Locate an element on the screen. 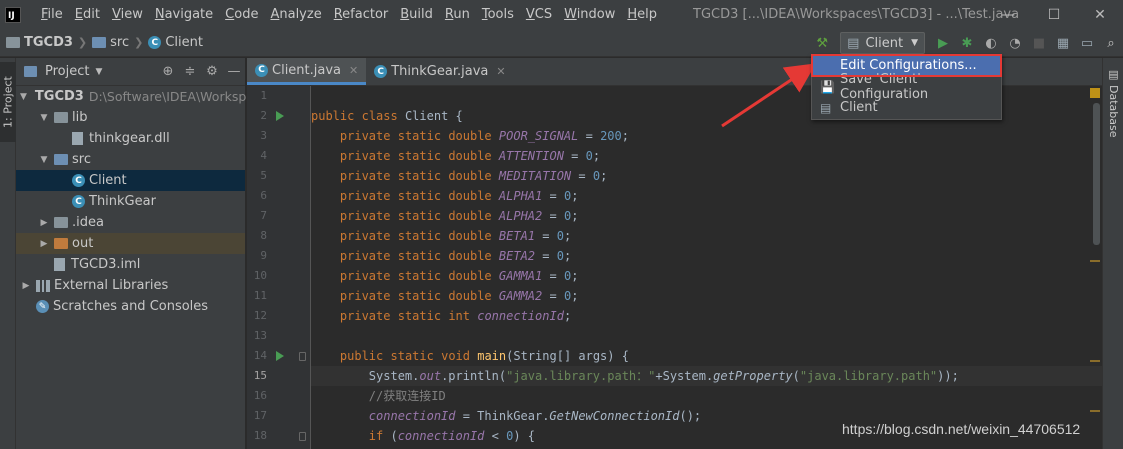 The height and width of the screenshot is (449, 1123). run-config-icon: ▤ is located at coordinates (826, 107).